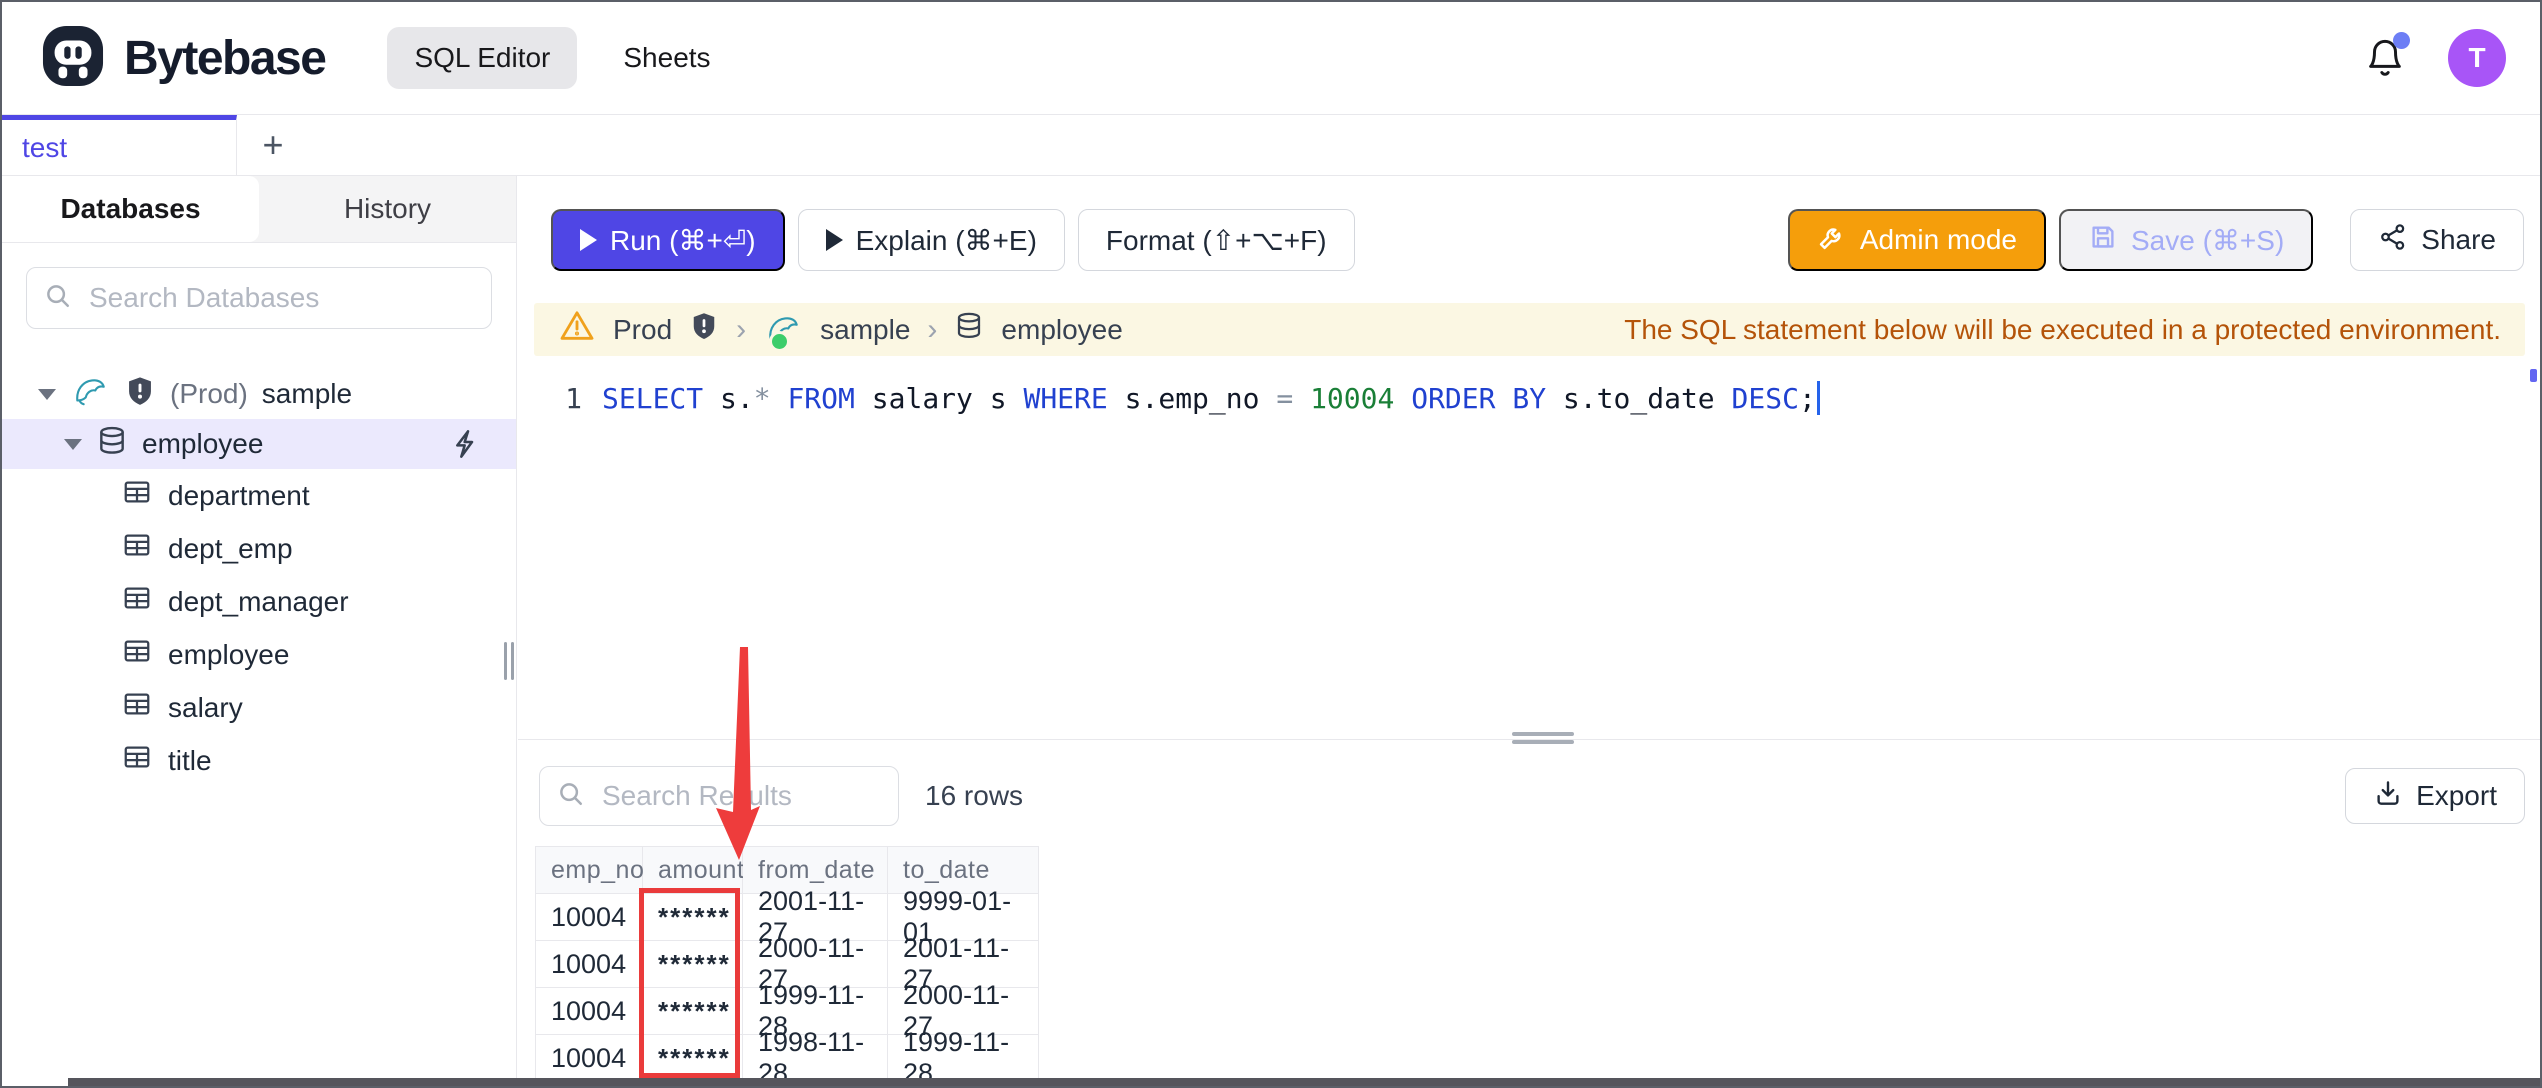 The width and height of the screenshot is (2542, 1088). What do you see at coordinates (225, 58) in the screenshot?
I see `brand-name: Bytebase` at bounding box center [225, 58].